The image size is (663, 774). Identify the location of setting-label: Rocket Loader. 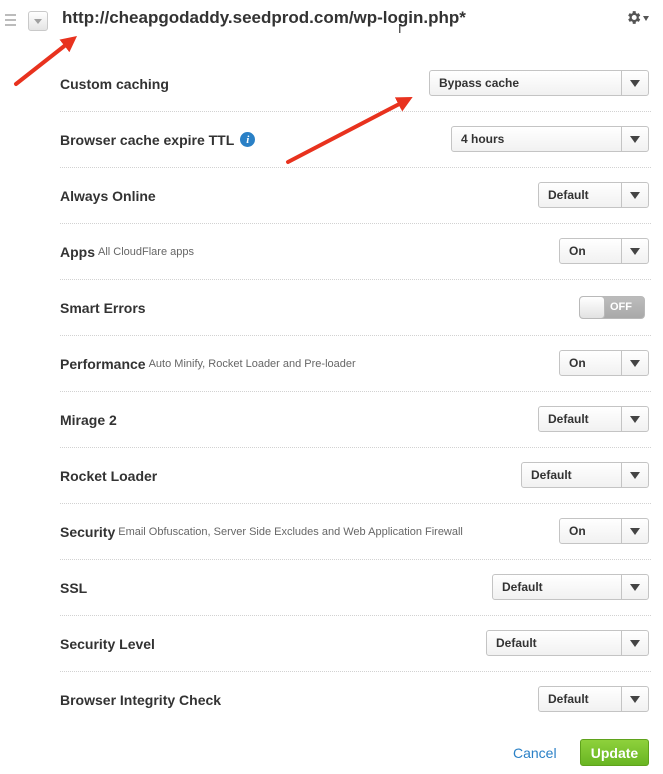
(109, 475).